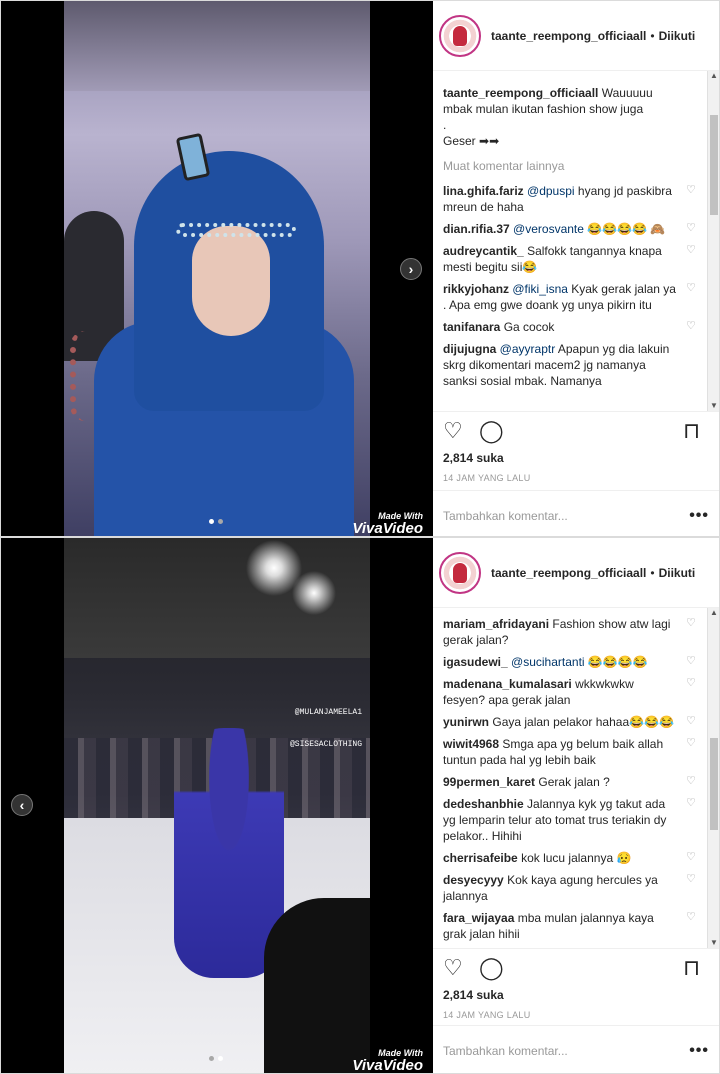  I want to click on comment-mention: @ayyraptr, so click(528, 349).